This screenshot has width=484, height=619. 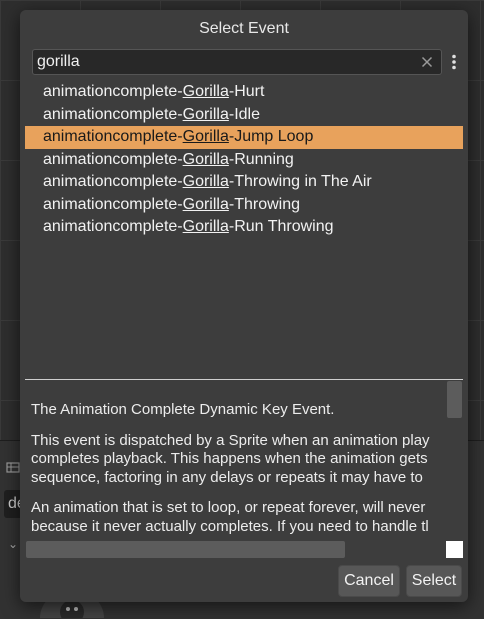 What do you see at coordinates (427, 62) in the screenshot?
I see `clear-icon` at bounding box center [427, 62].